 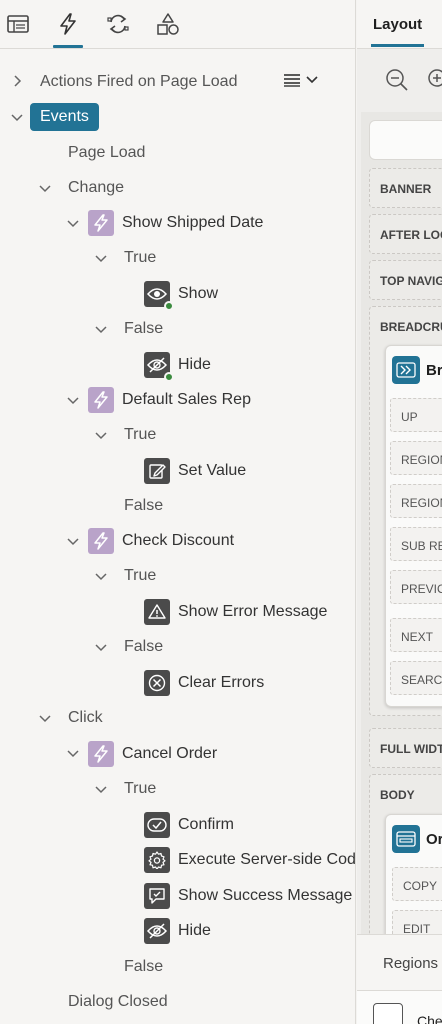 What do you see at coordinates (397, 31) in the screenshot?
I see `tab-layout: Layout` at bounding box center [397, 31].